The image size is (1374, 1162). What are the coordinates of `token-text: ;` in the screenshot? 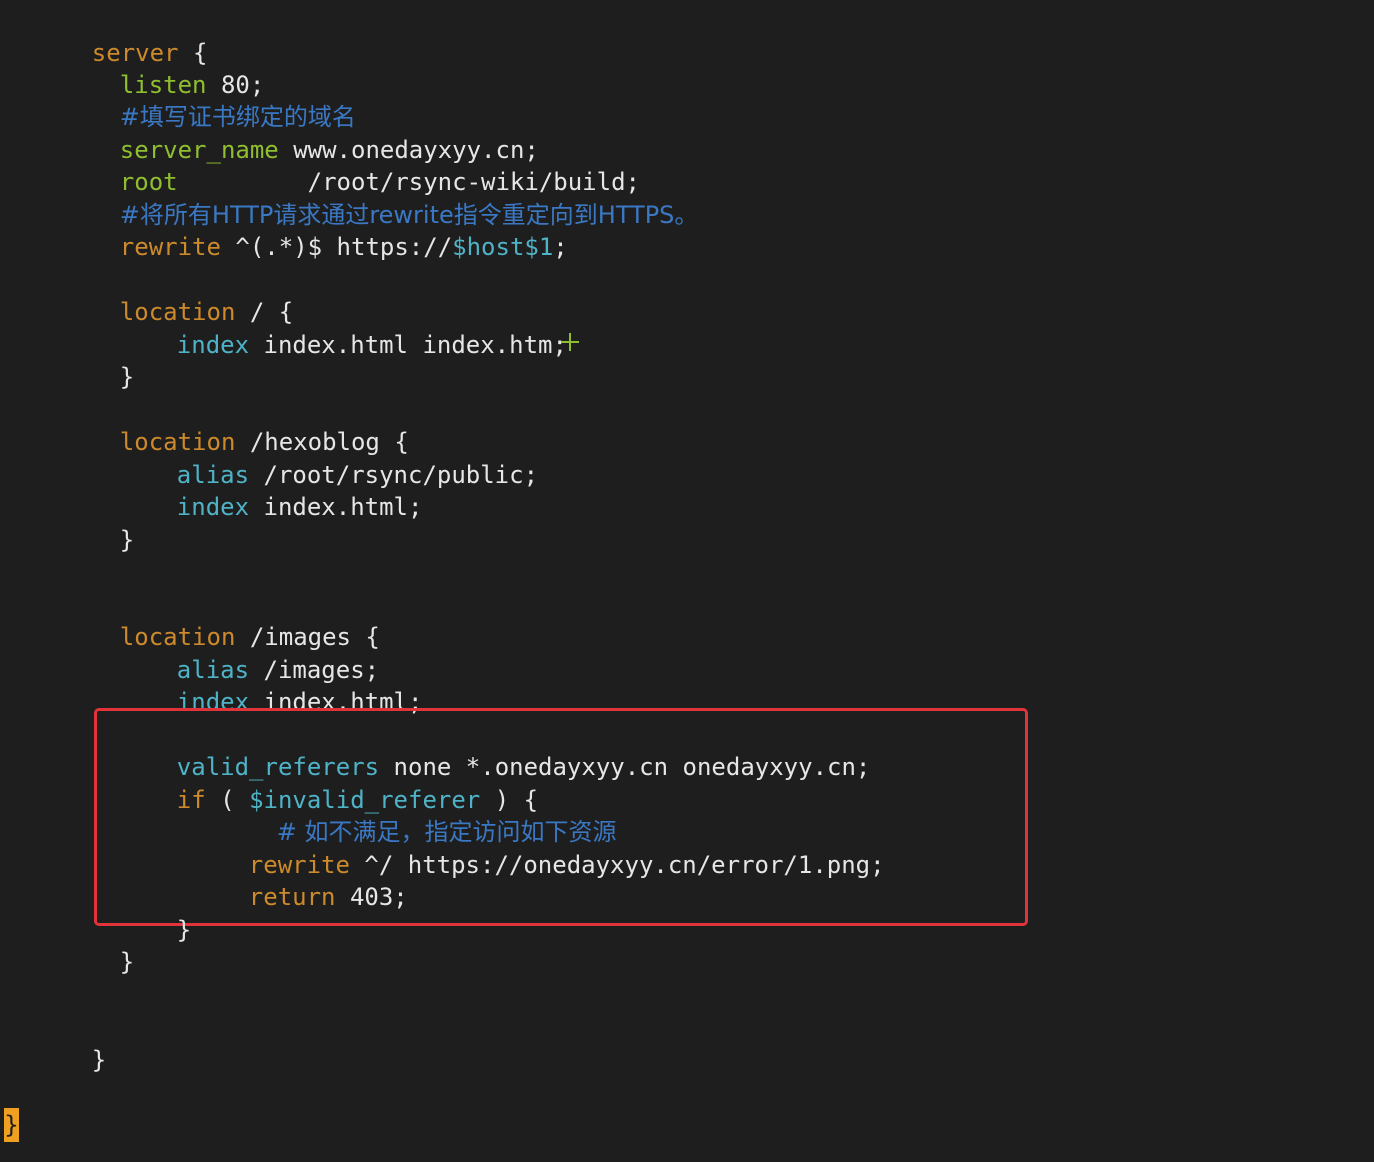 It's located at (560, 247).